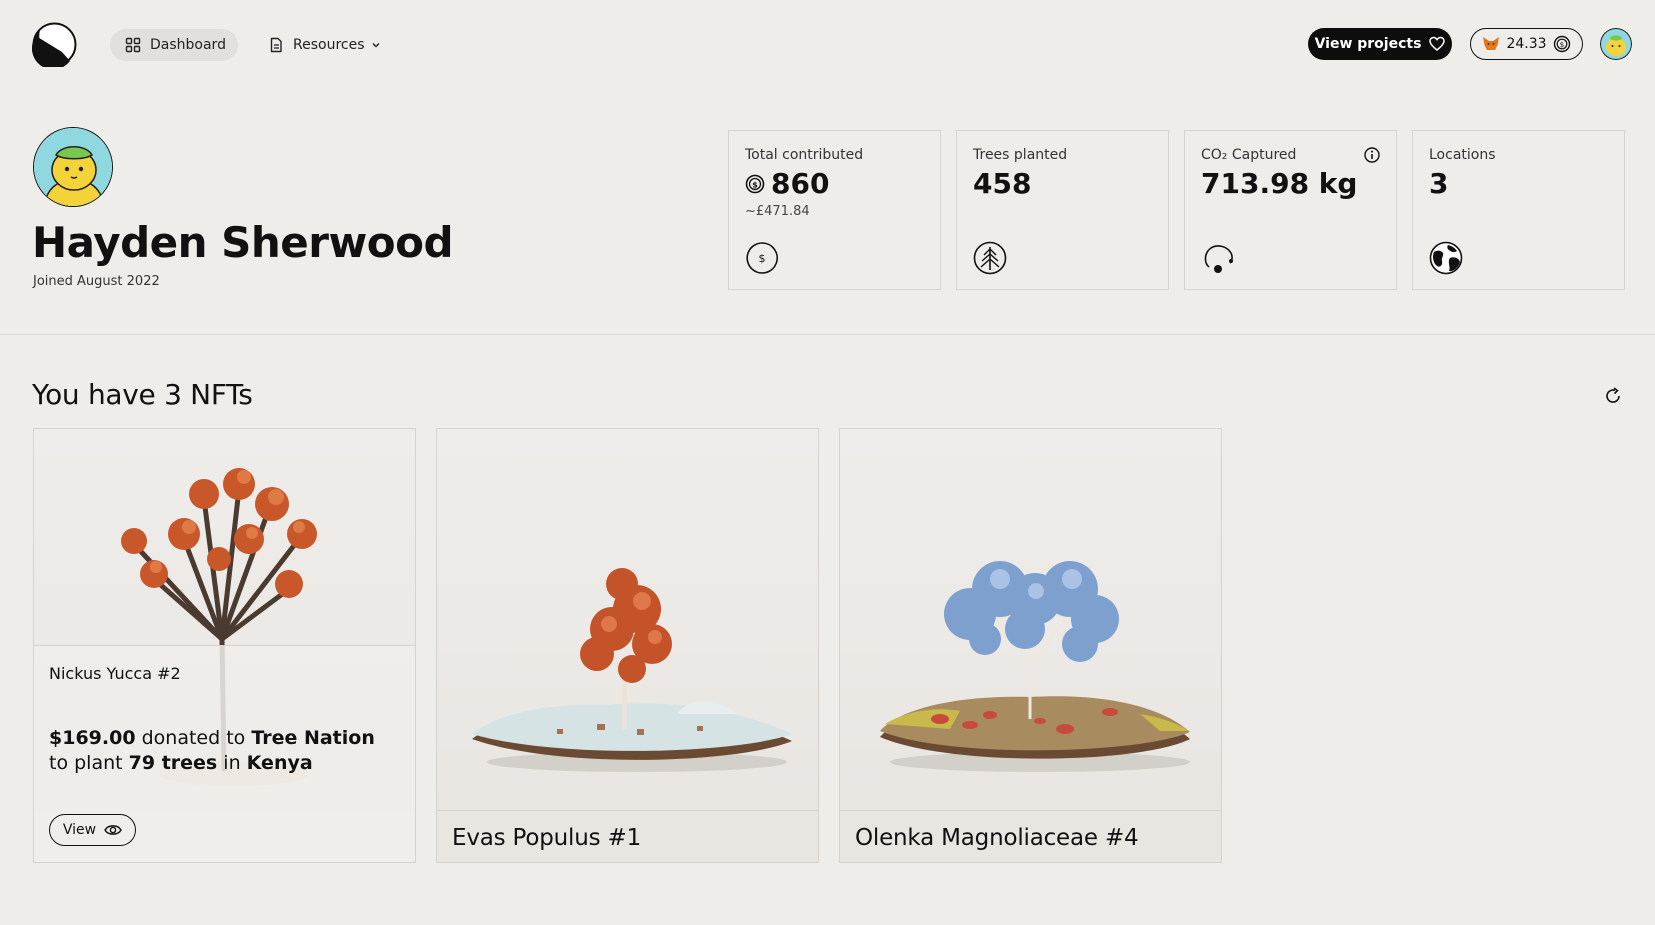 The height and width of the screenshot is (925, 1655). Describe the element at coordinates (1035, 666) in the screenshot. I see `magnolia-tree-illustration` at that location.